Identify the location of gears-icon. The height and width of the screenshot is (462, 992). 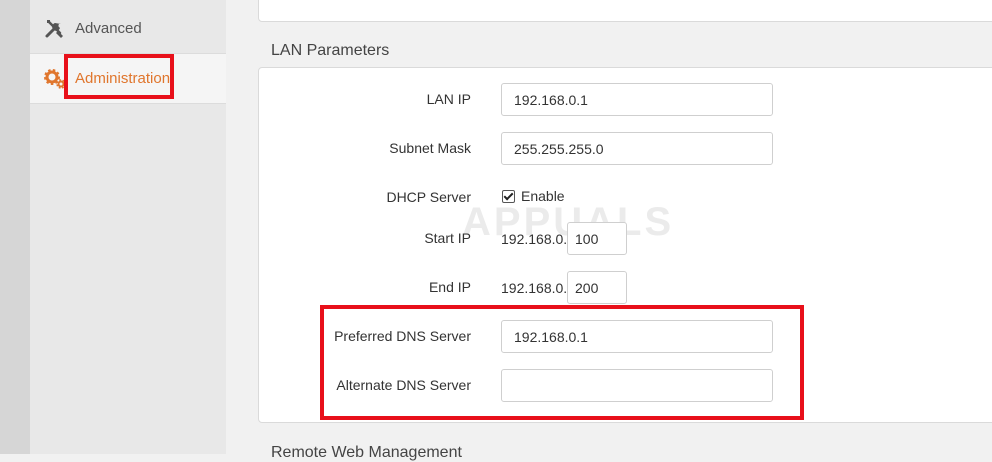
(55, 79).